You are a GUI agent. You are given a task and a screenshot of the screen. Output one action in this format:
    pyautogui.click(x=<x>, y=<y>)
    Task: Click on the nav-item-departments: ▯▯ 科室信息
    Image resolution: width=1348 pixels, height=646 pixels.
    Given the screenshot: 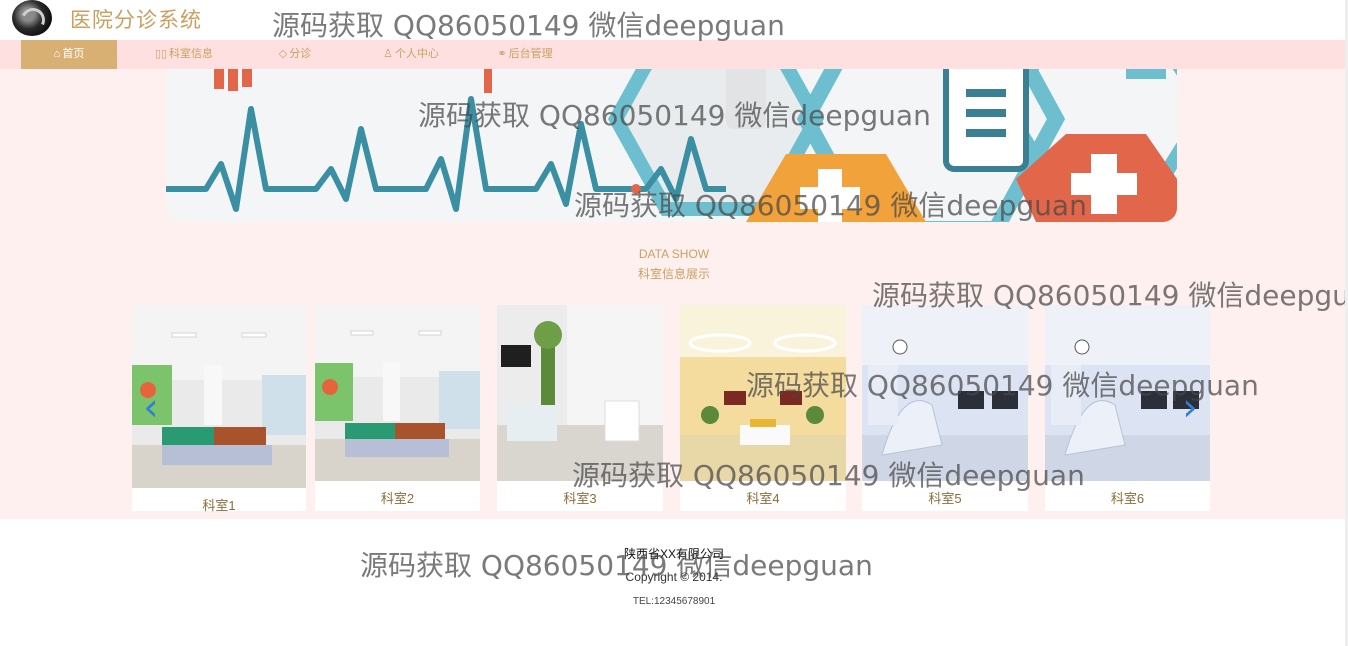 What is the action you would take?
    pyautogui.click(x=184, y=54)
    